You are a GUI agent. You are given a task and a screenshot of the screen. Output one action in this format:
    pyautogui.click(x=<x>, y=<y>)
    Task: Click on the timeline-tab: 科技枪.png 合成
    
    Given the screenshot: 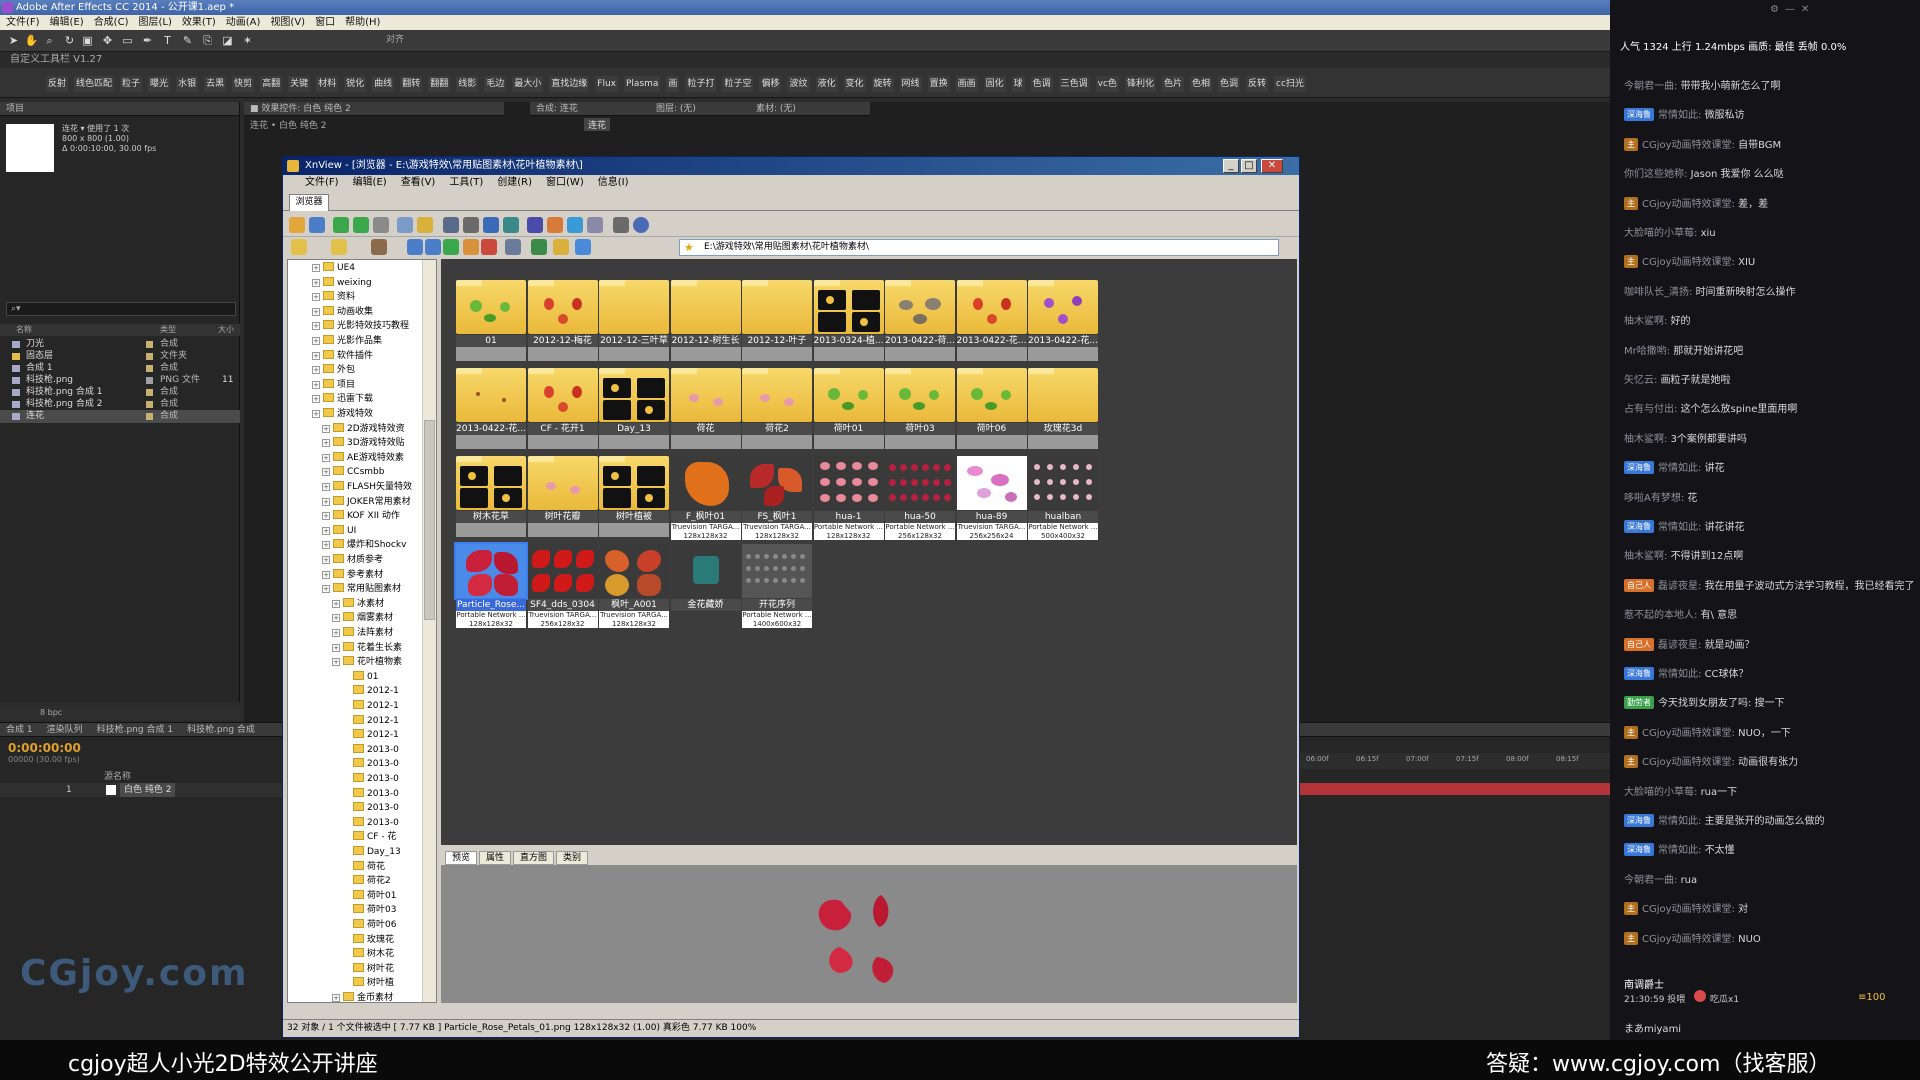 What is the action you would take?
    pyautogui.click(x=221, y=729)
    